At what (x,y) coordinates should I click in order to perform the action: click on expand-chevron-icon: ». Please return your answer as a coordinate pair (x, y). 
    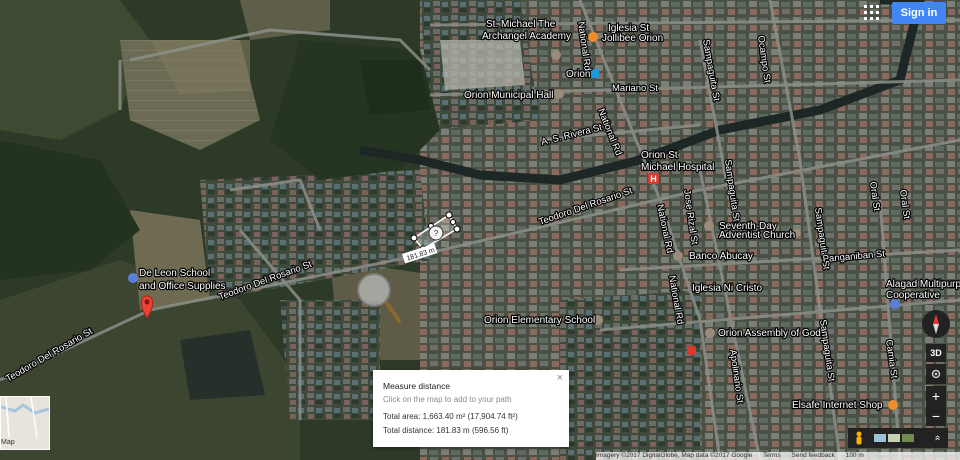
    Looking at the image, I should click on (937, 438).